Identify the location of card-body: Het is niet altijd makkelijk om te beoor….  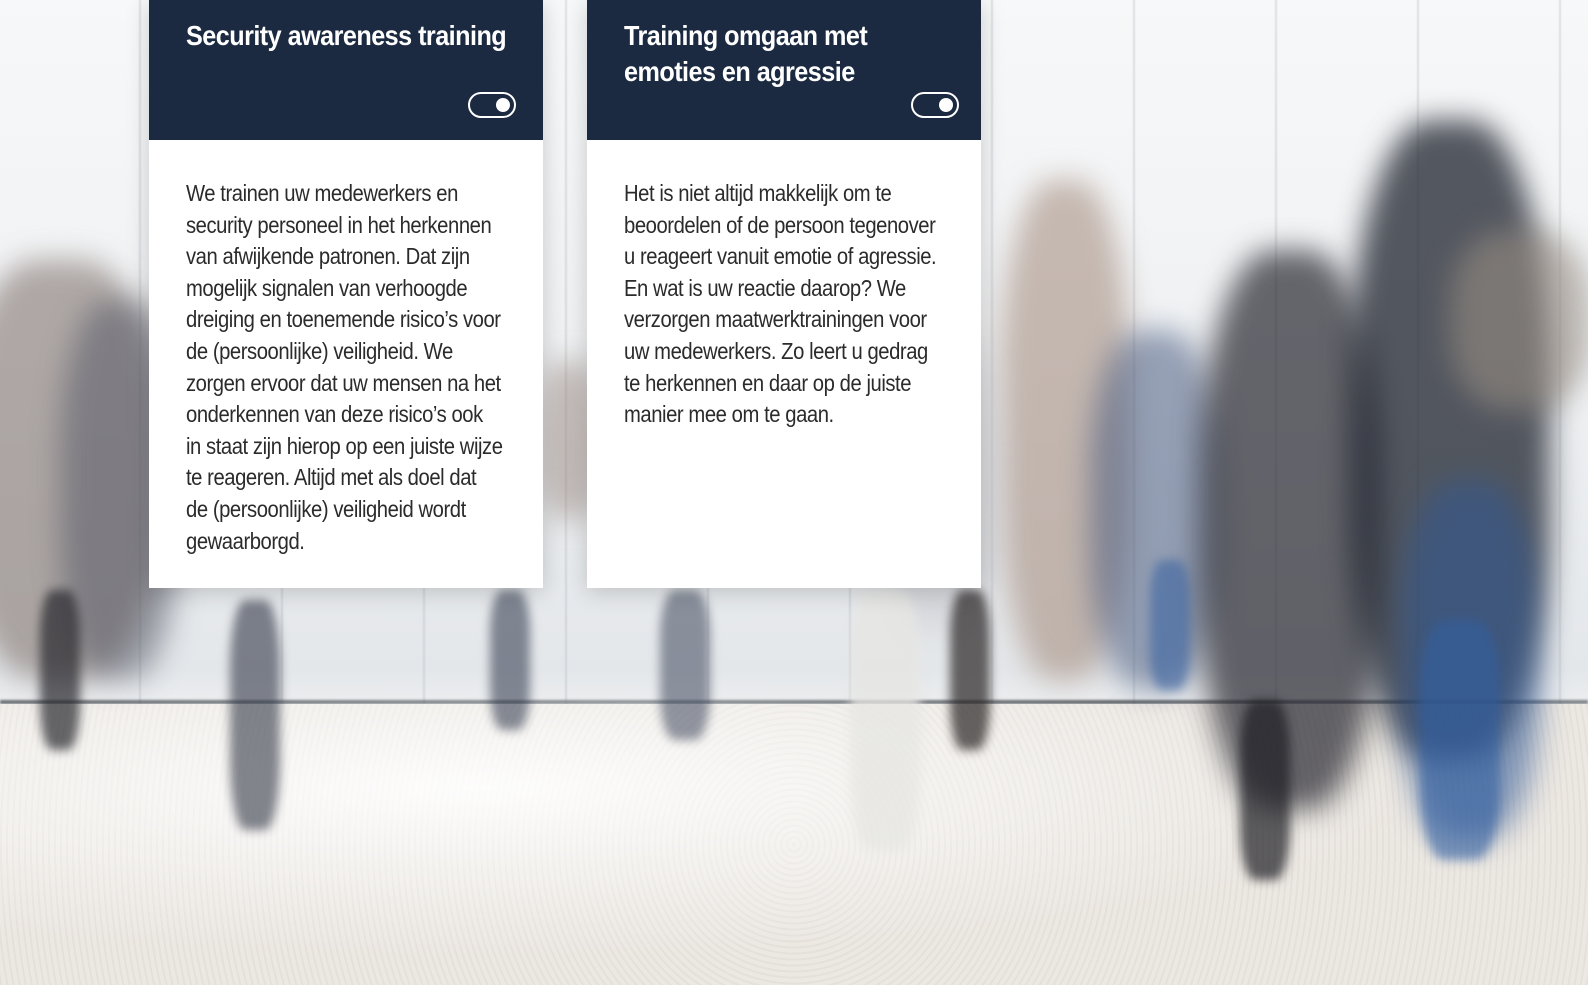
(784, 285).